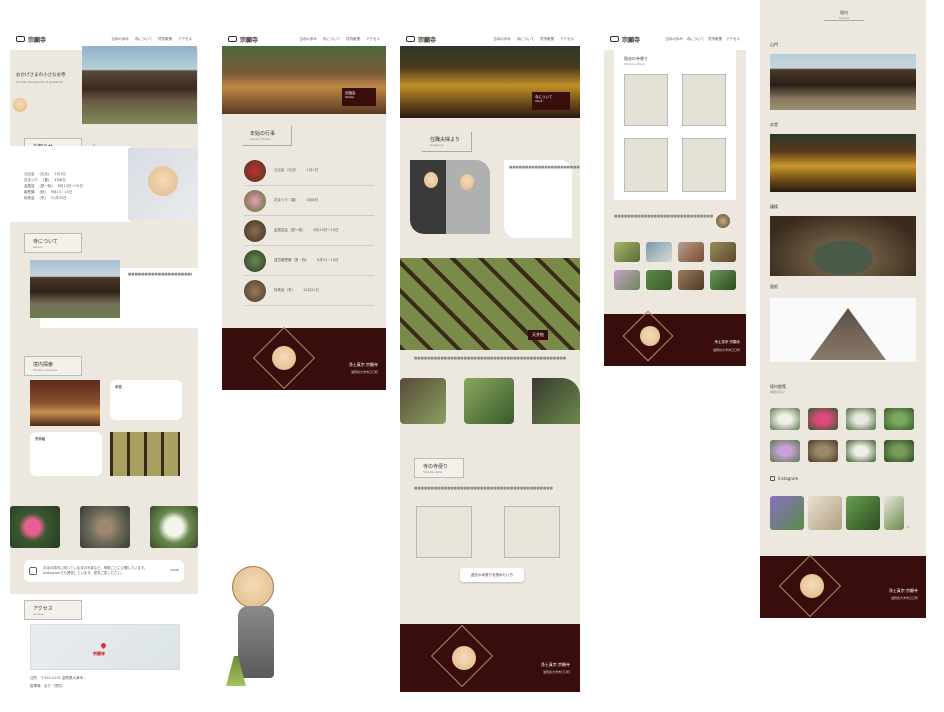  Describe the element at coordinates (538, 335) in the screenshot. I see `ceiling-caption: 天井絵` at that location.